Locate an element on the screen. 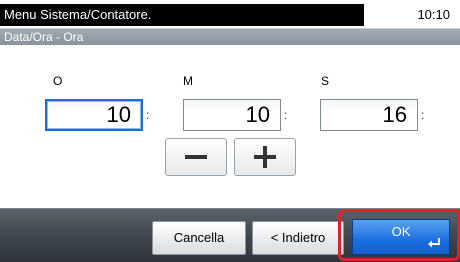  hour-label: O is located at coordinates (58, 81).